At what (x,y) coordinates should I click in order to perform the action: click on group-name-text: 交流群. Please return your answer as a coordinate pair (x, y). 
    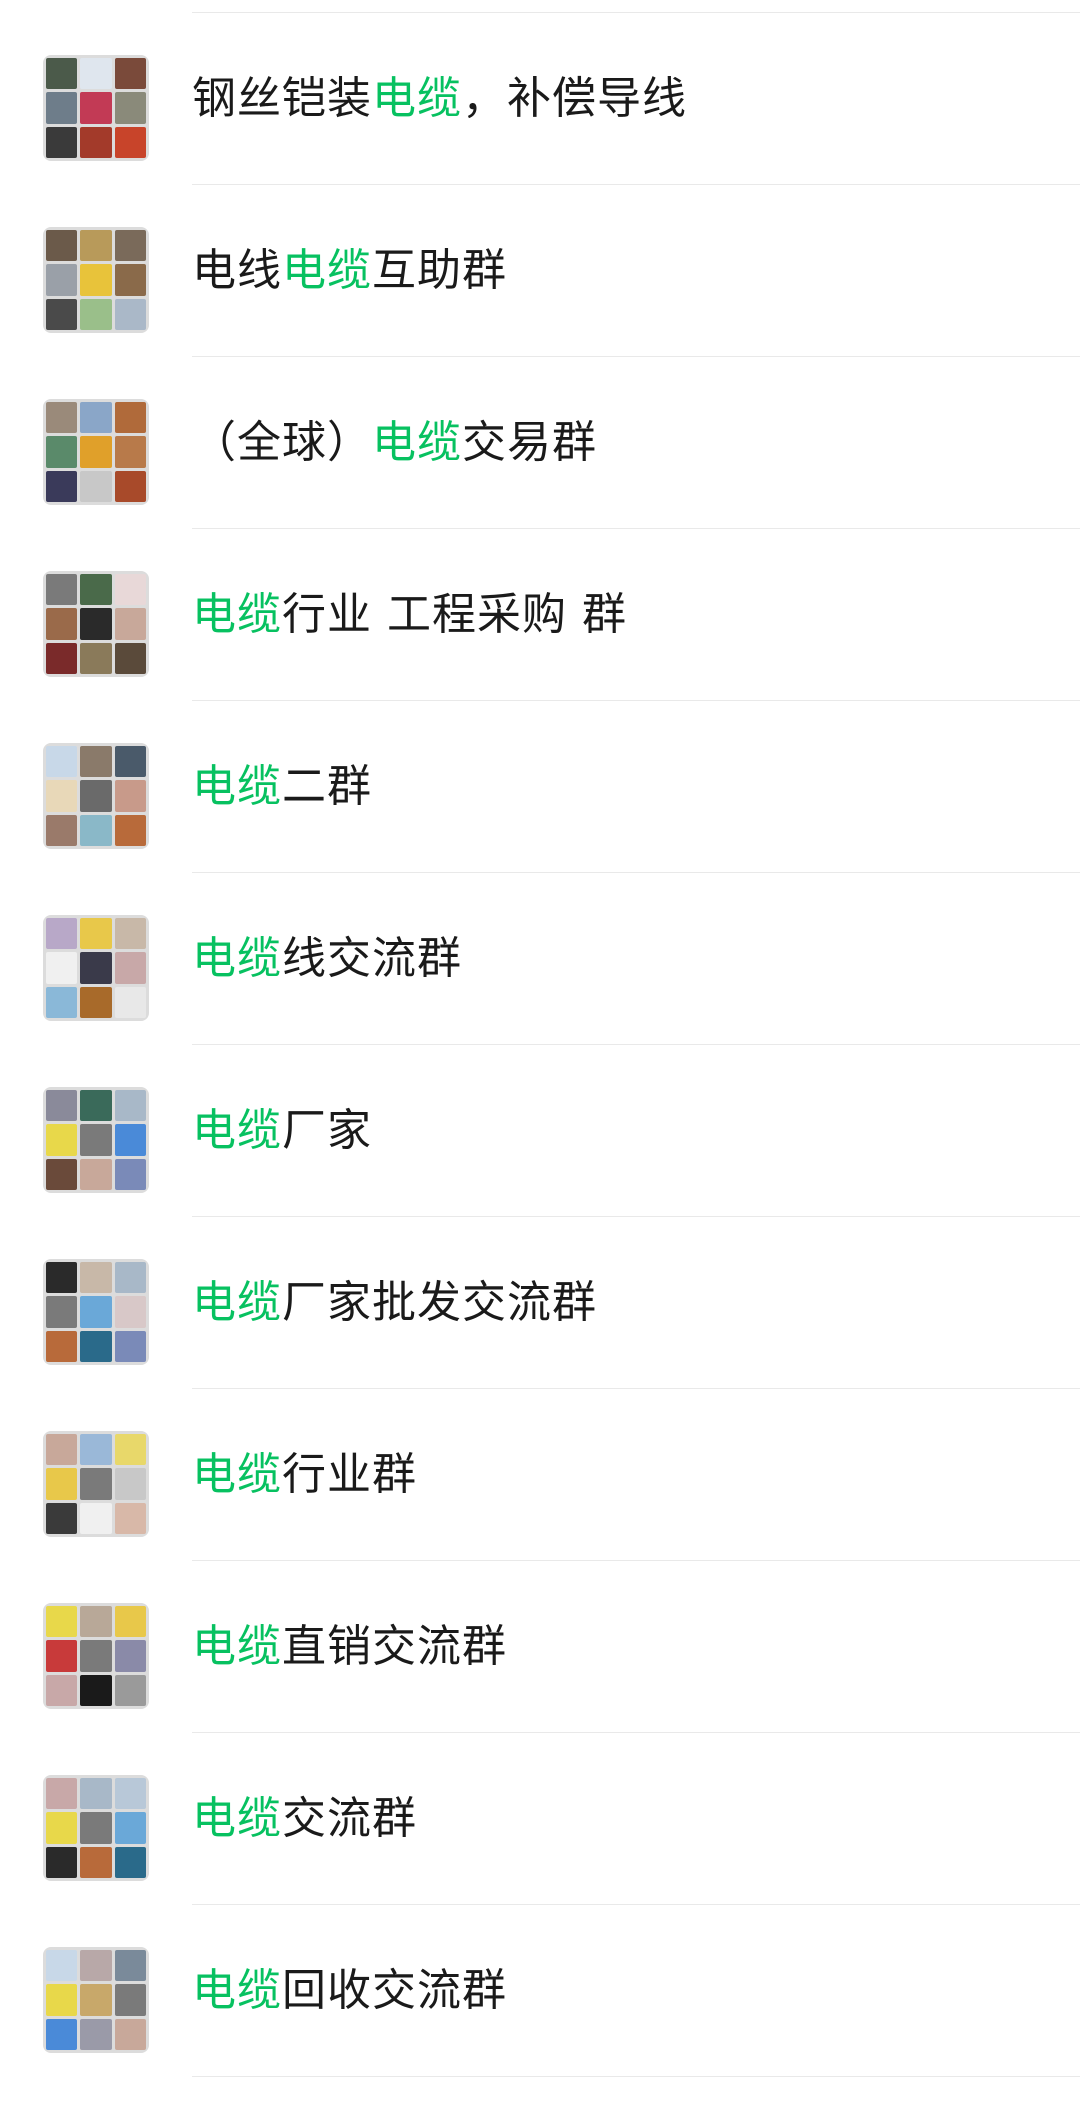
    Looking at the image, I should click on (349, 1818).